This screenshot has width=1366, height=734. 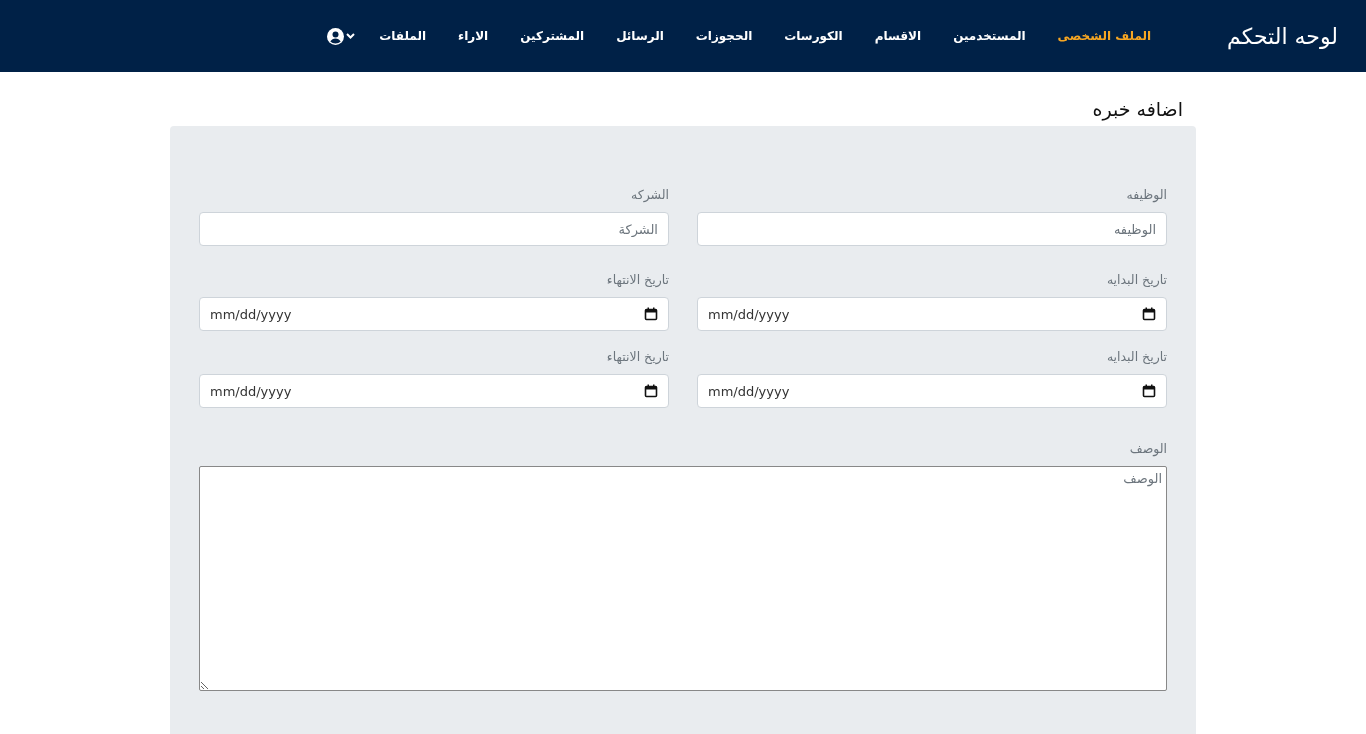 I want to click on nav-link: الملف الشخصى, so click(x=1104, y=36).